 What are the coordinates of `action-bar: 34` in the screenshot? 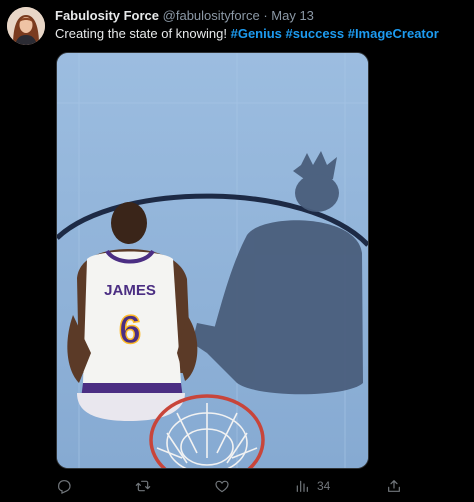 It's located at (237, 486).